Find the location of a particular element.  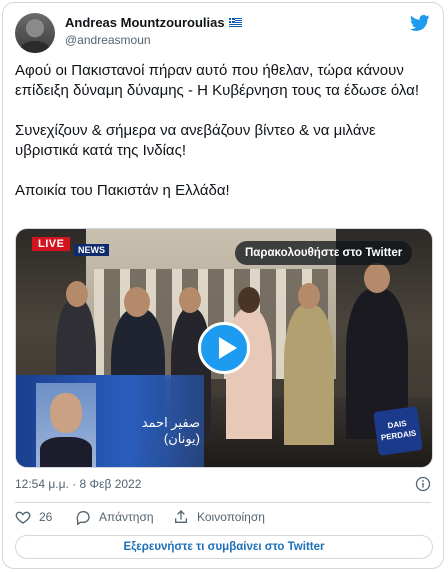

explore-twitter-button: Εξερευνήστε τι συμβαίνει στο Twitter is located at coordinates (224, 547).